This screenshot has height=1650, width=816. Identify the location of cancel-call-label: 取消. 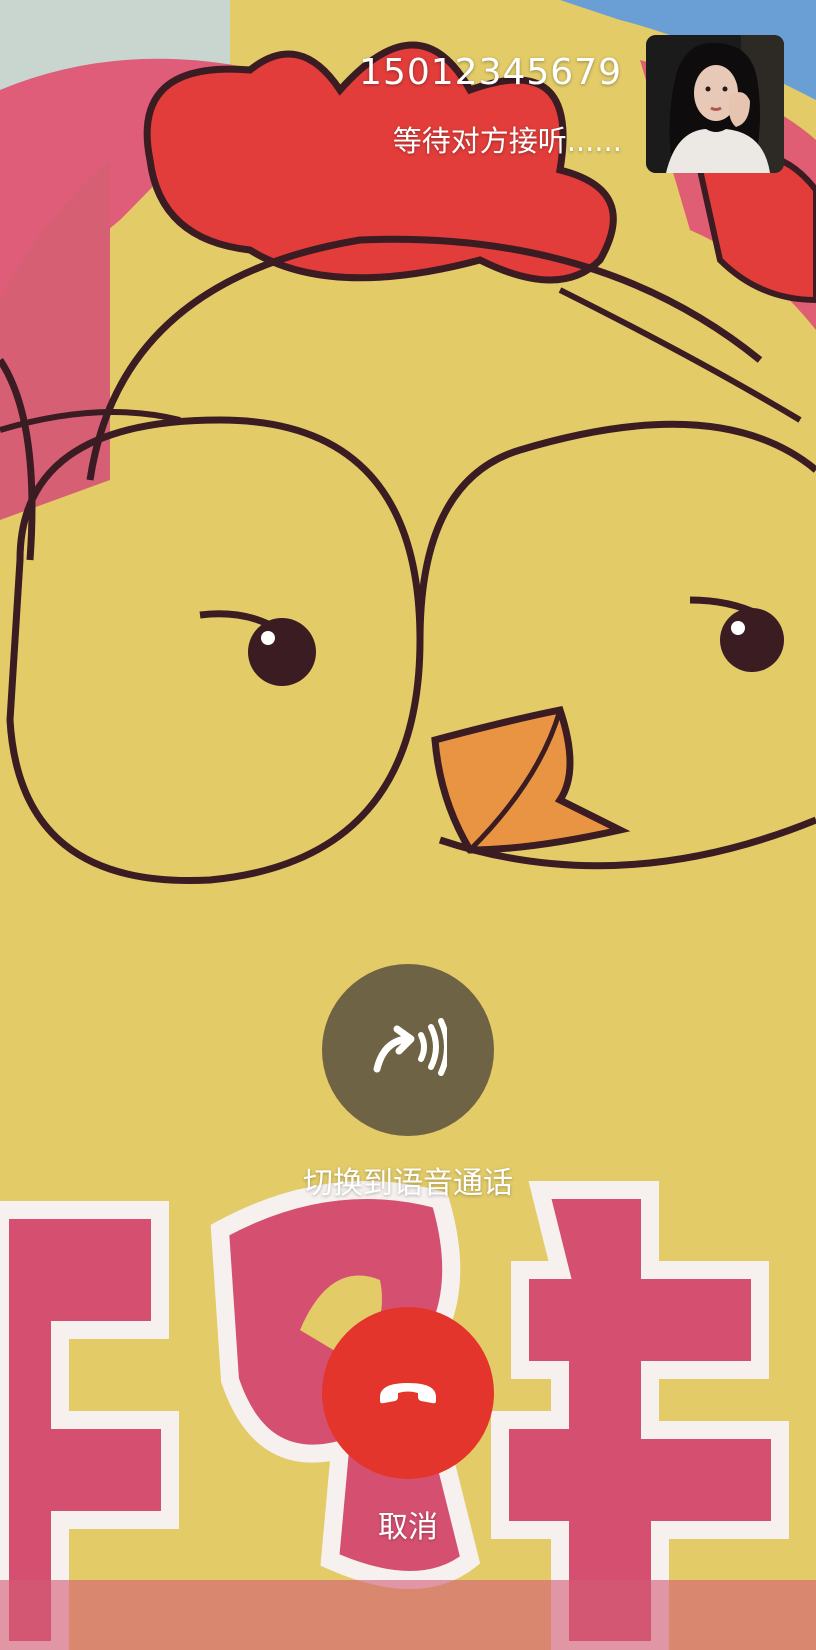
(408, 1527).